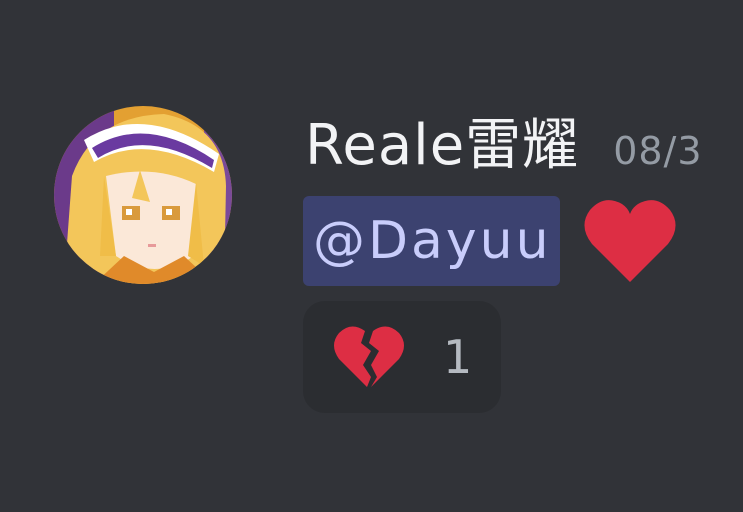  I want to click on message-header: Reale雷耀 08/3, so click(504, 146).